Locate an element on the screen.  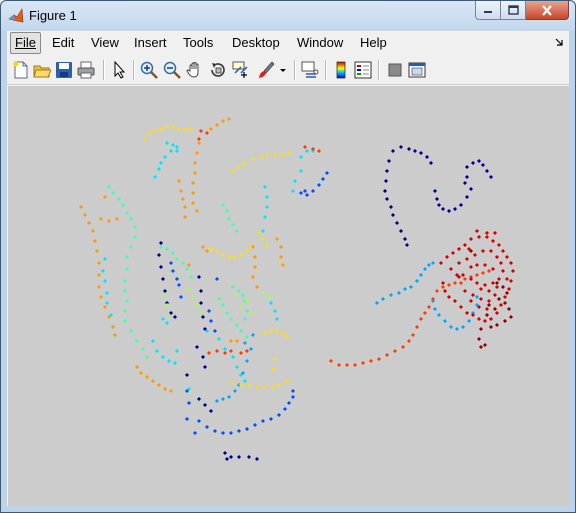
menu-edit: Edit is located at coordinates (63, 43).